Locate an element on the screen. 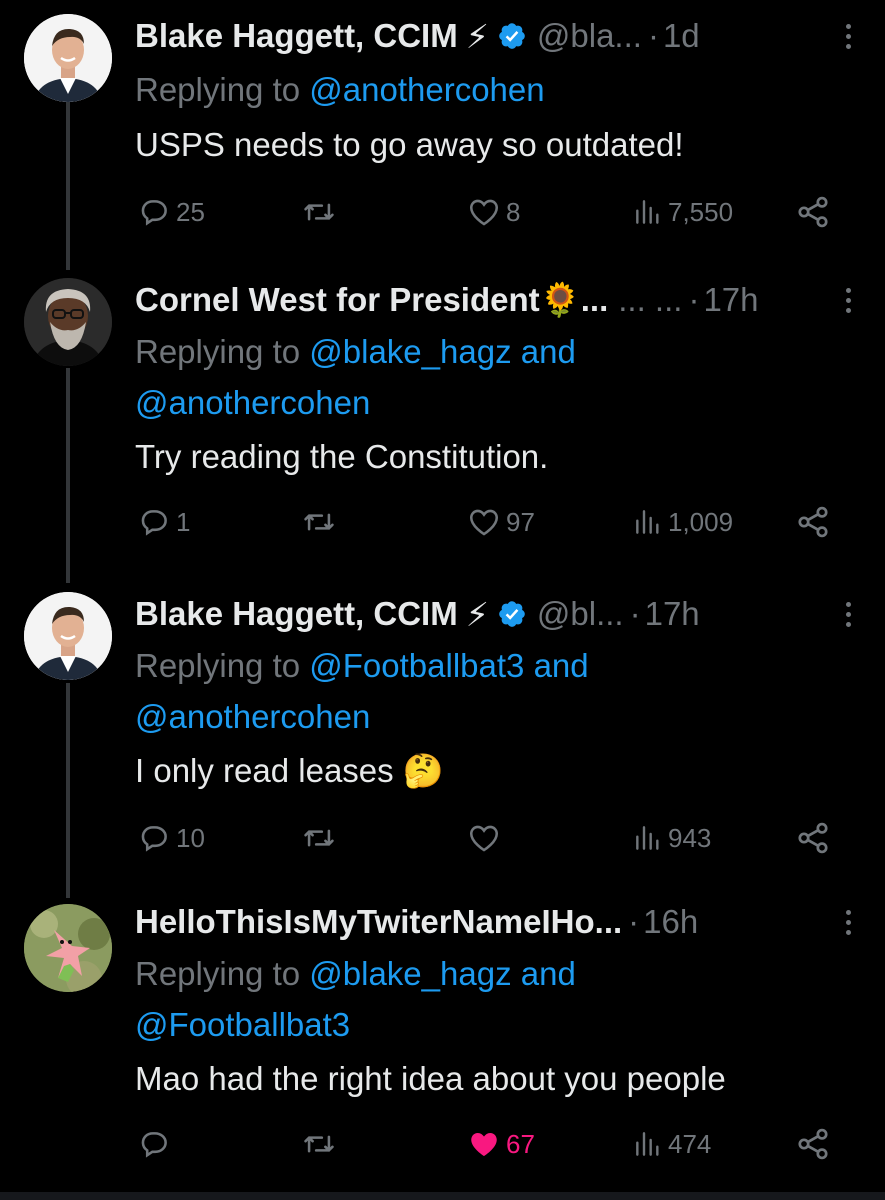  like-button: 8 is located at coordinates (493, 212).